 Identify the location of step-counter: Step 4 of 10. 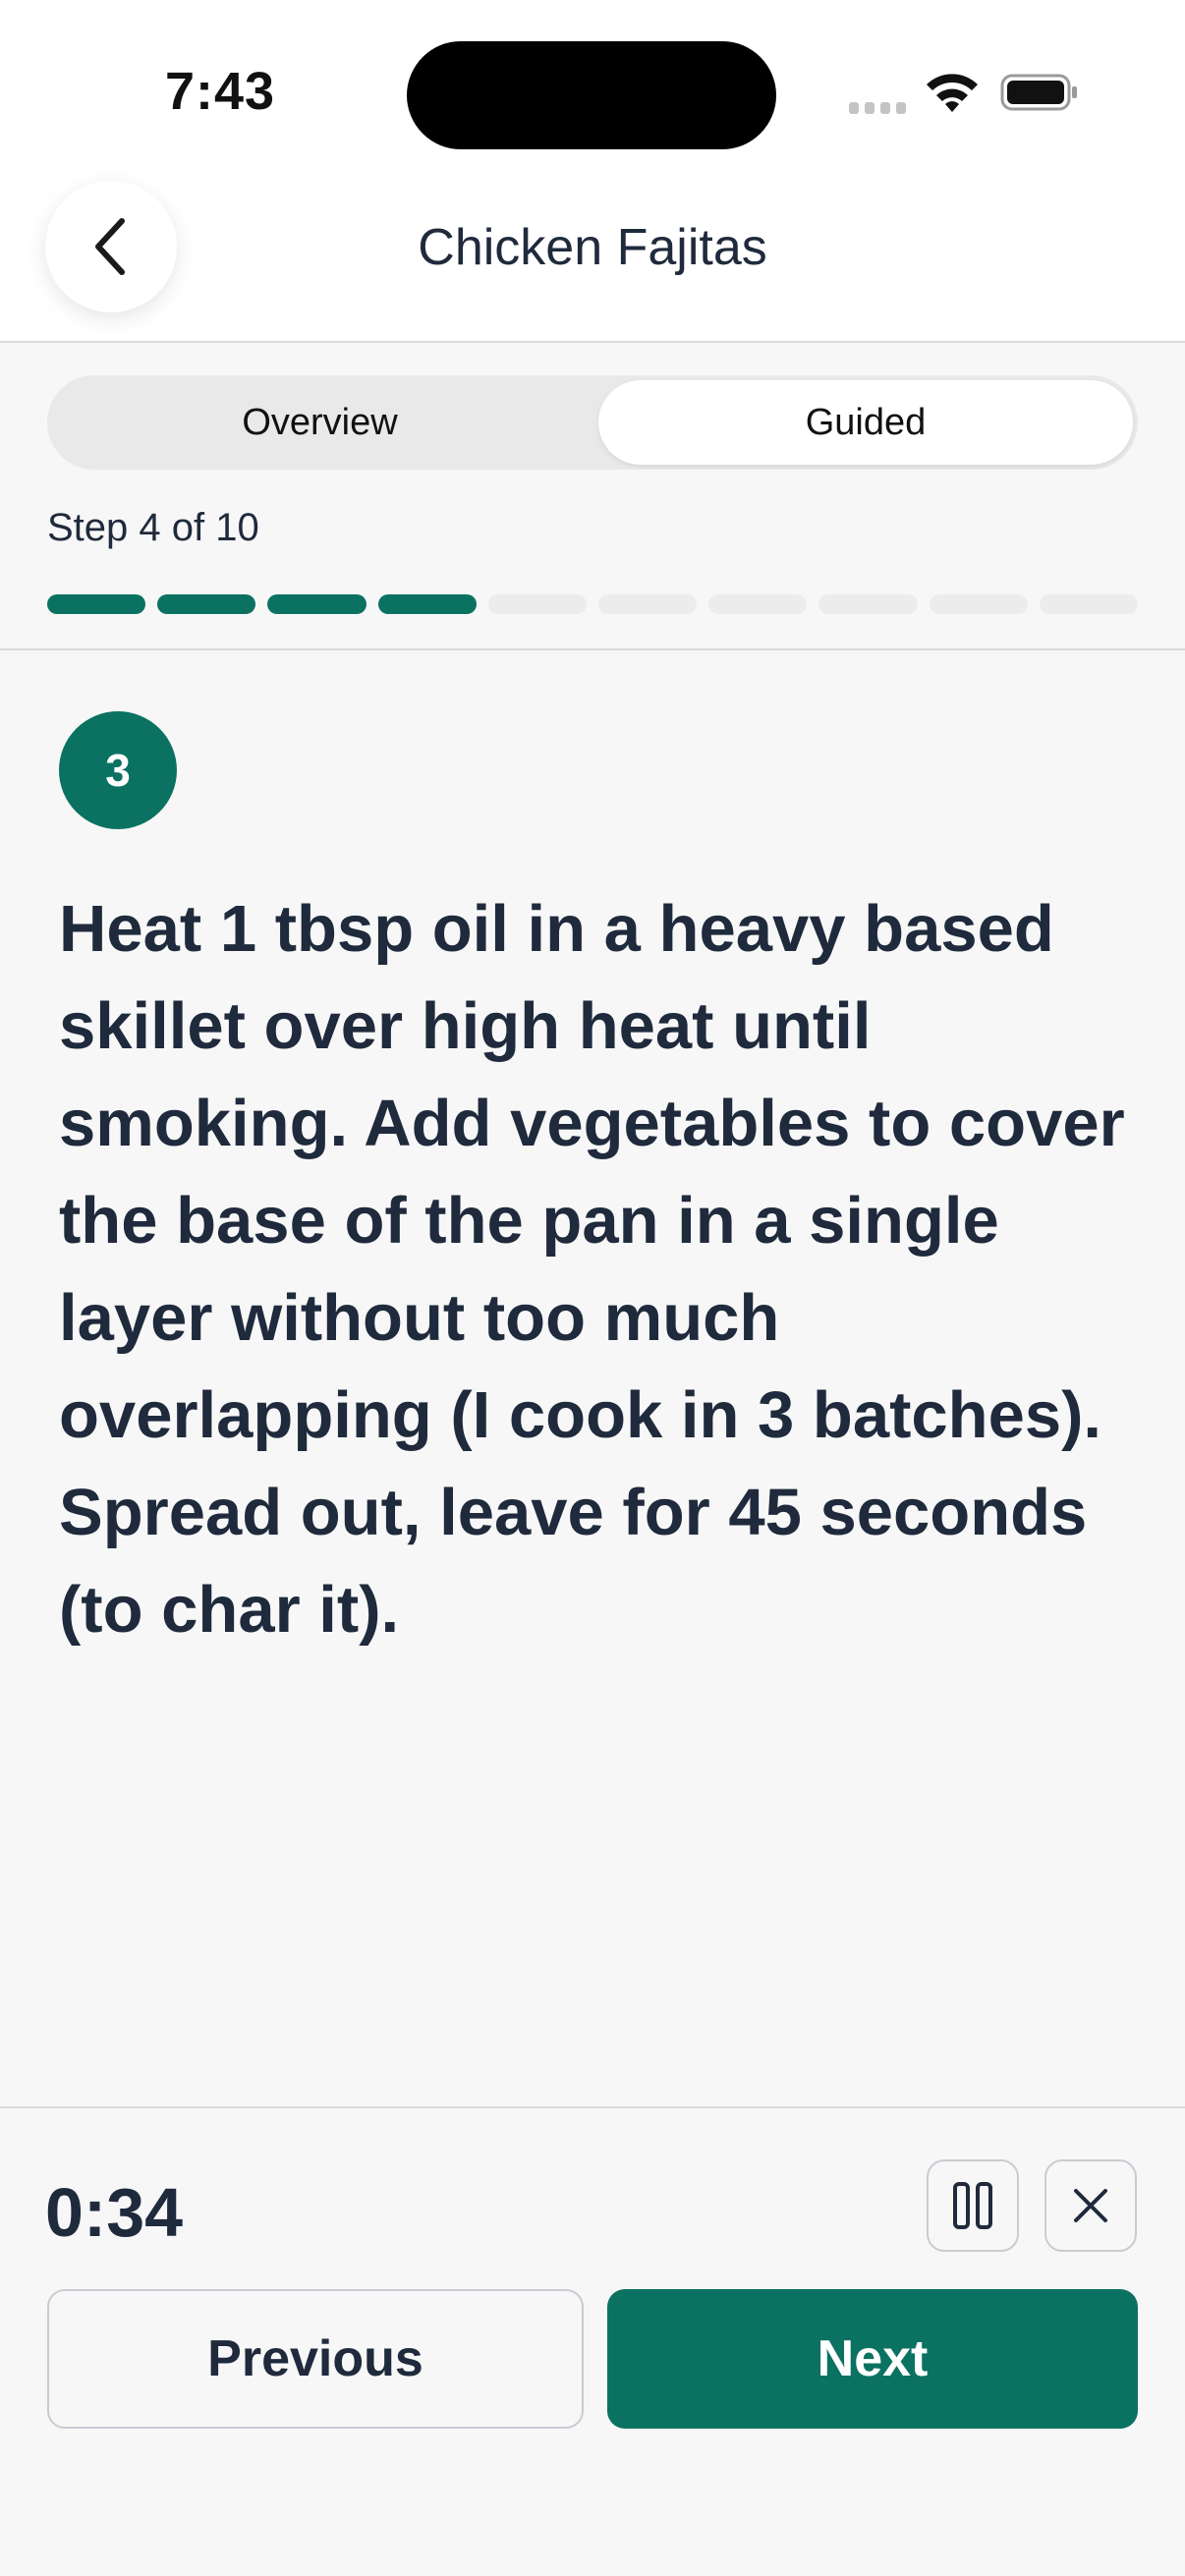
(153, 527).